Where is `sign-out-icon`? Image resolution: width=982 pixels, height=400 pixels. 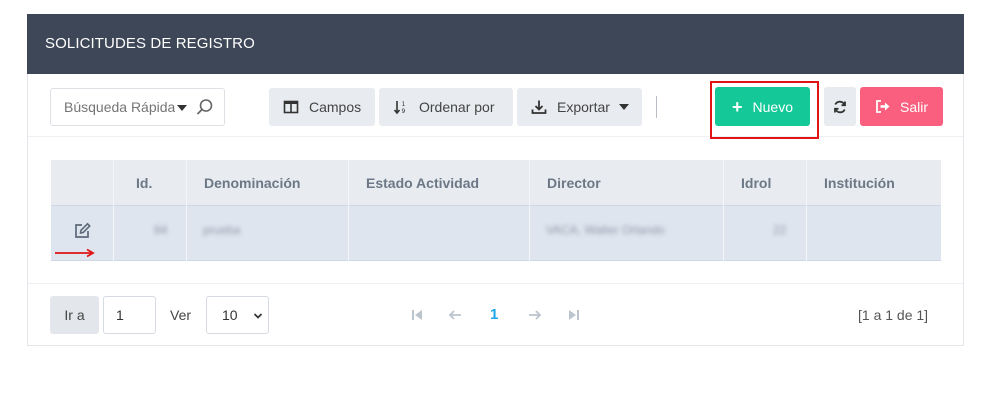
sign-out-icon is located at coordinates (883, 106).